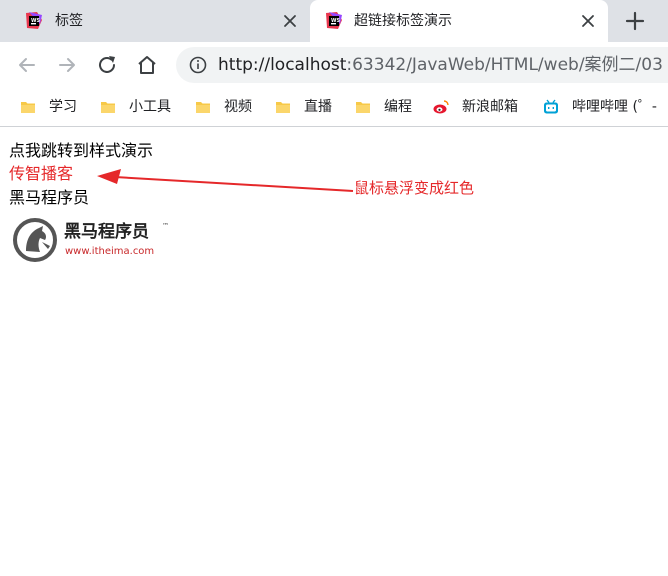  I want to click on bookmark-xuexi: 学习, so click(48, 107).